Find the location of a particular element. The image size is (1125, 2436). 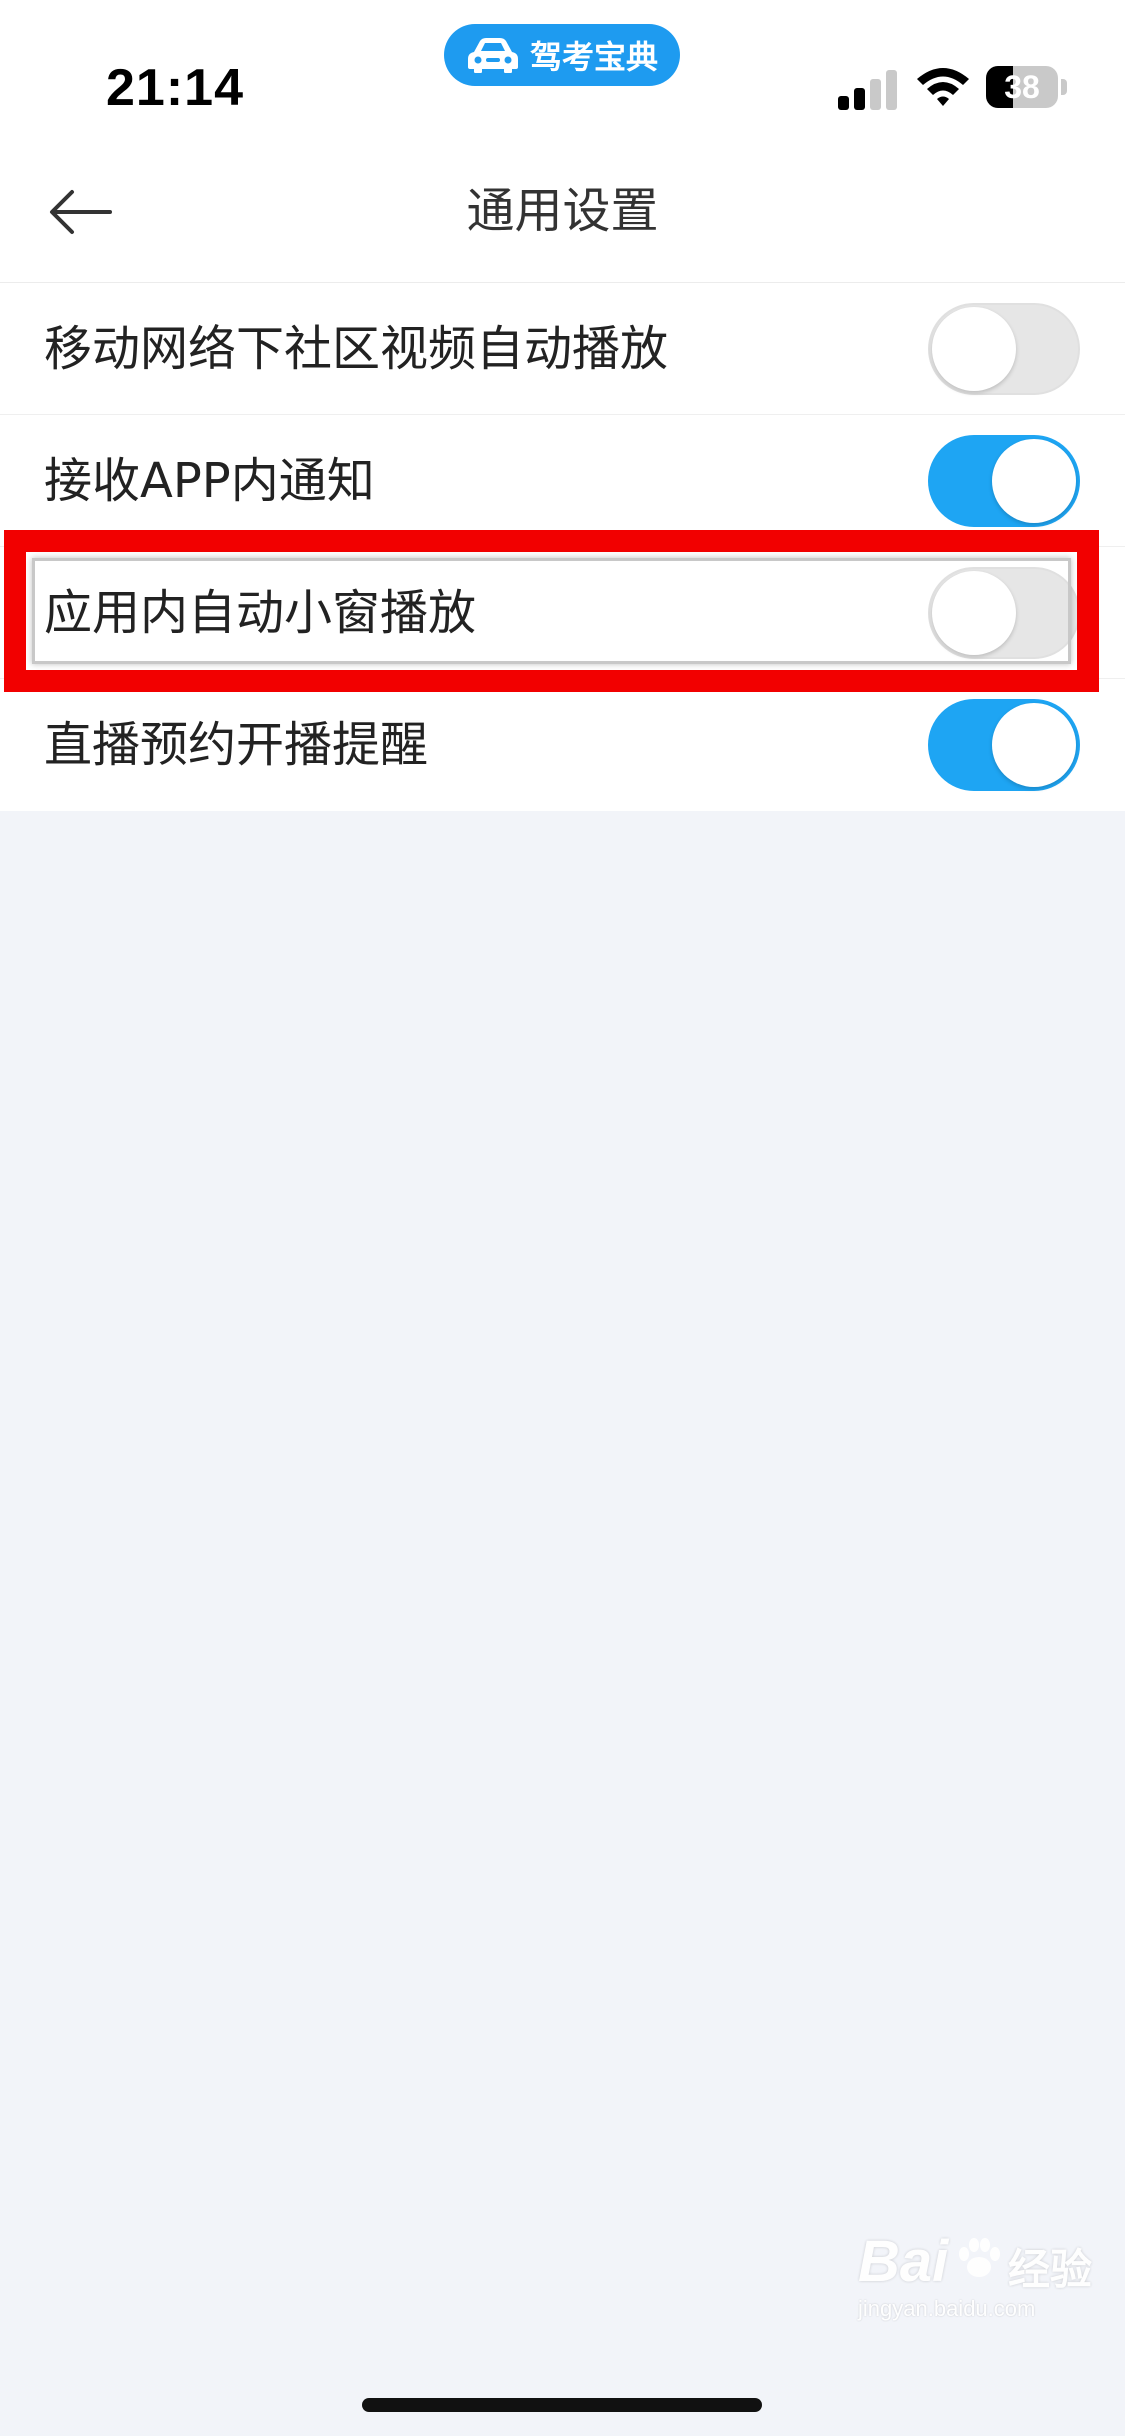

arrow-left-icon is located at coordinates (81, 212).